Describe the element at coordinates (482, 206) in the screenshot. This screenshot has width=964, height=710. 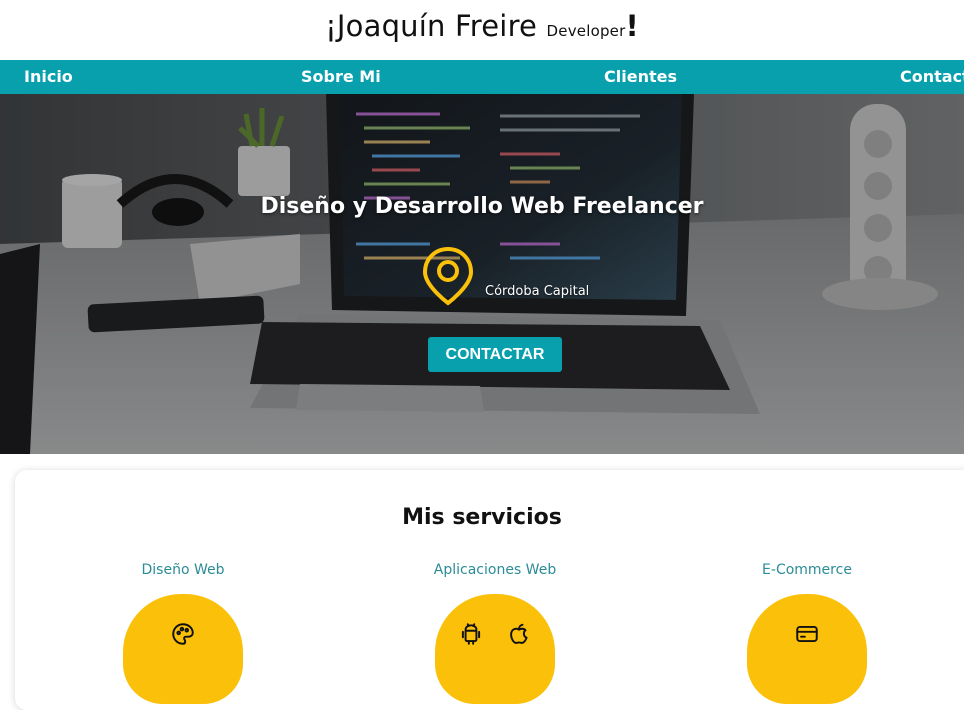
I see `hero-heading: Diseño y Desarrollo Web Freelancer` at that location.